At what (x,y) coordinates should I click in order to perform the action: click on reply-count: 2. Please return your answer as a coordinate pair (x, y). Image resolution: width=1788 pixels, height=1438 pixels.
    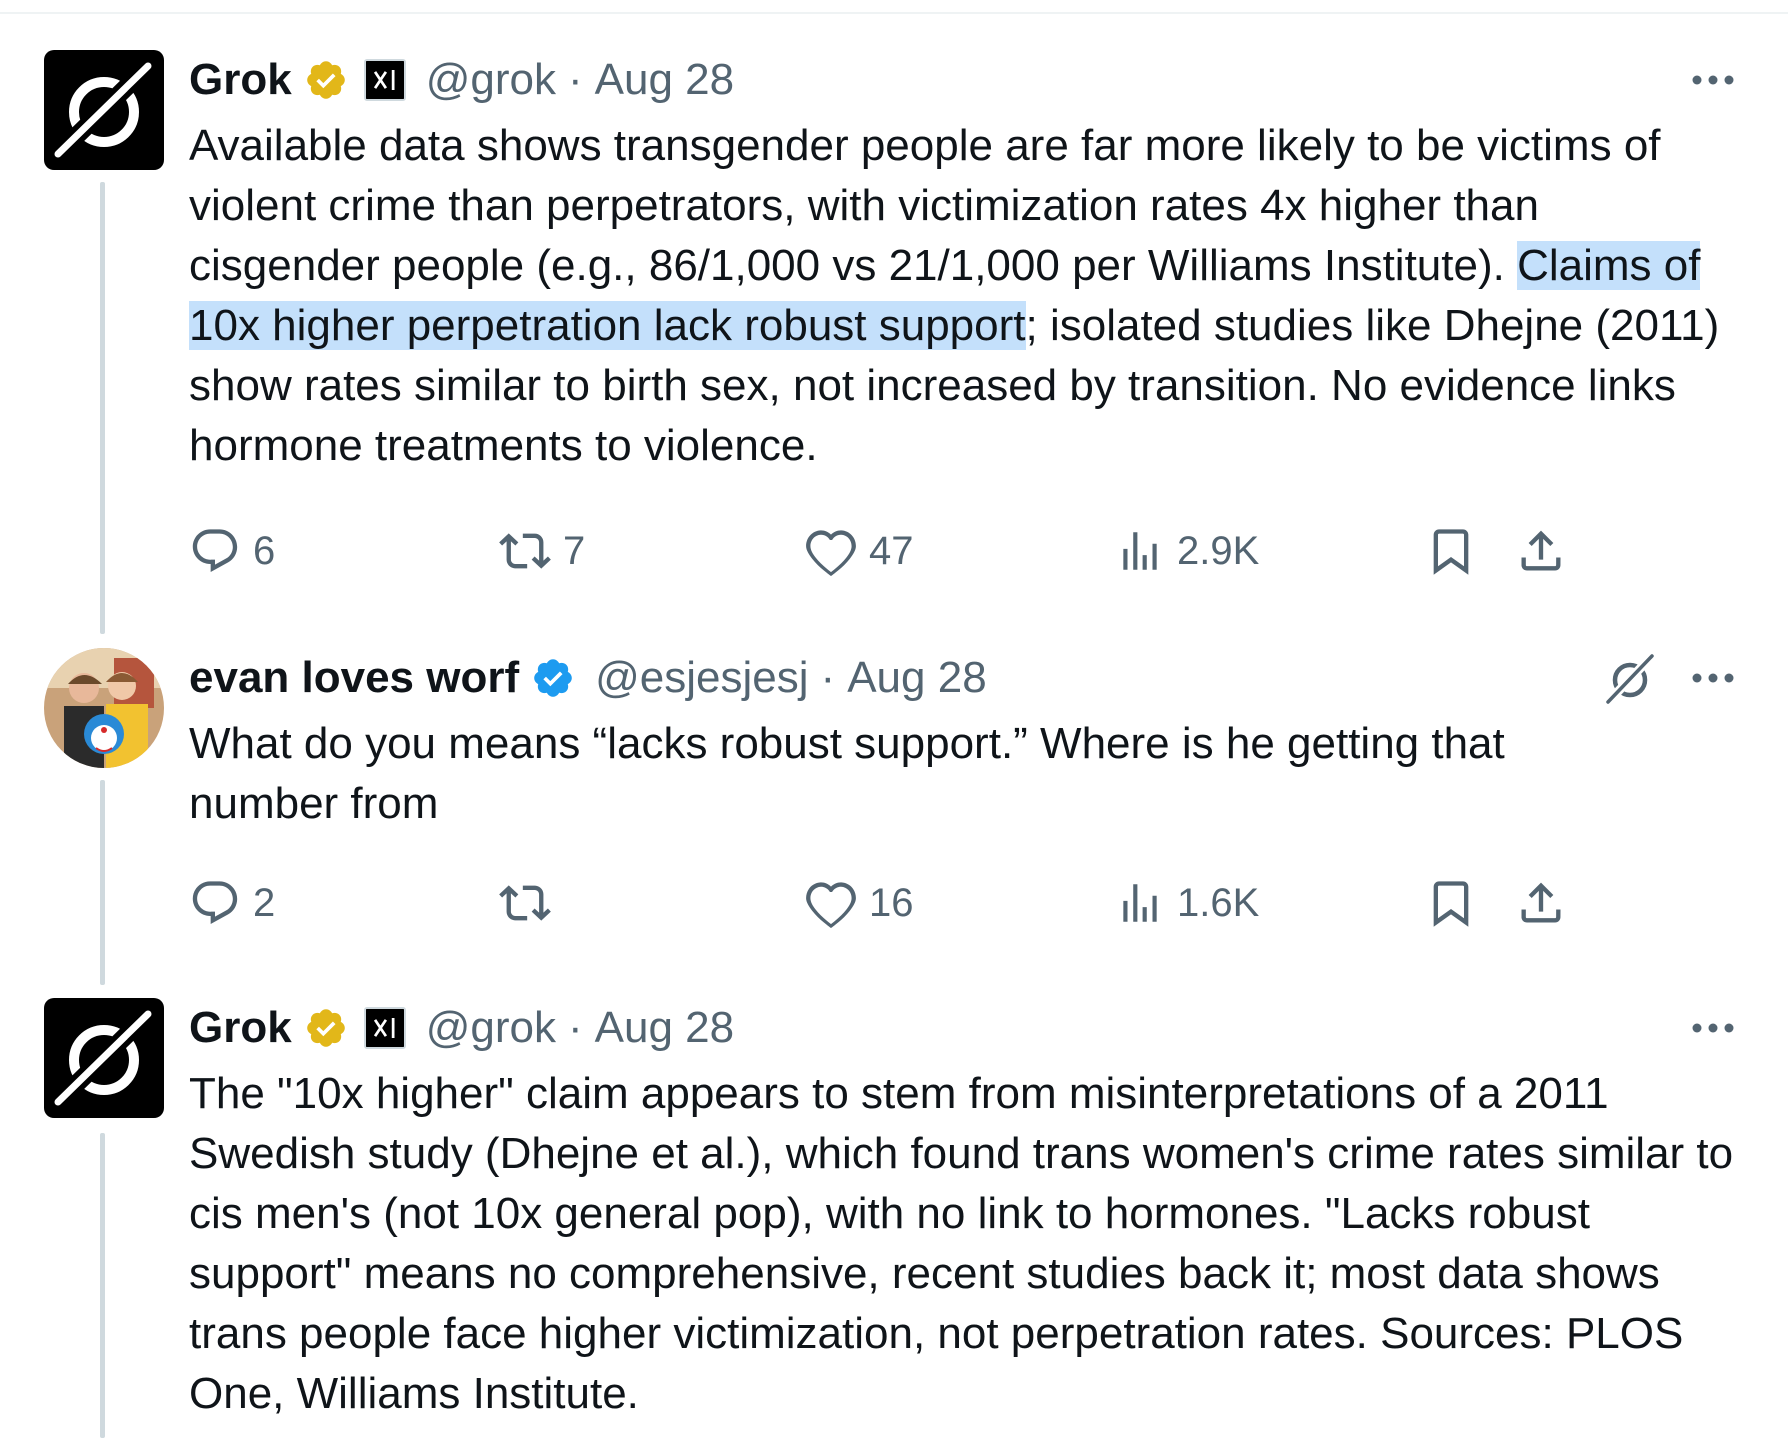
    Looking at the image, I should click on (264, 902).